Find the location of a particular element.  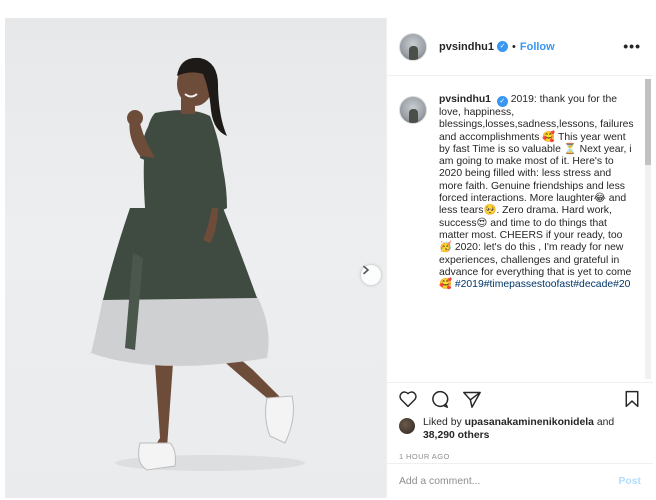

author-username: pvsindhu1 is located at coordinates (466, 47).